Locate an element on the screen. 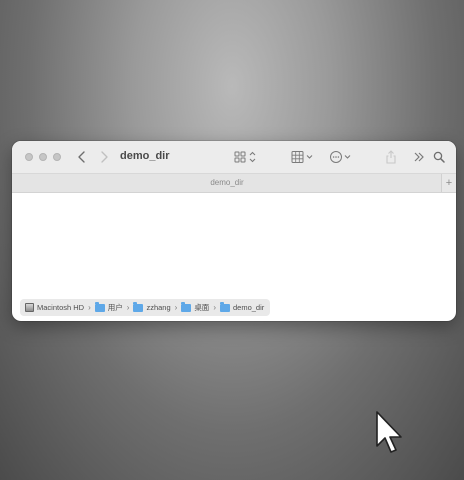 The height and width of the screenshot is (480, 464). more-actions-icon is located at coordinates (340, 157).